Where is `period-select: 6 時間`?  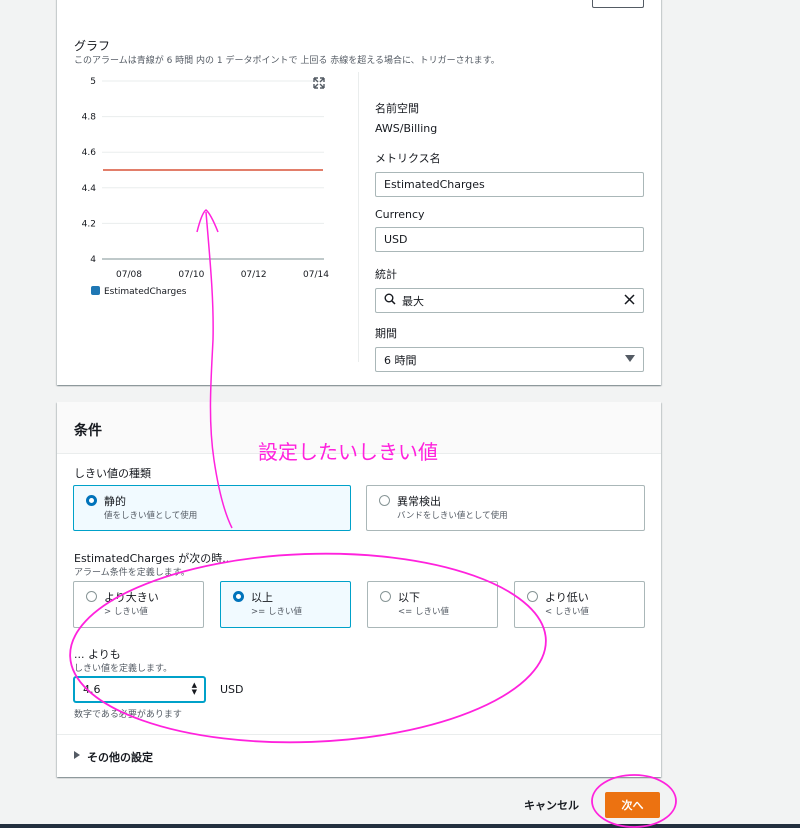 period-select: 6 時間 is located at coordinates (509, 359).